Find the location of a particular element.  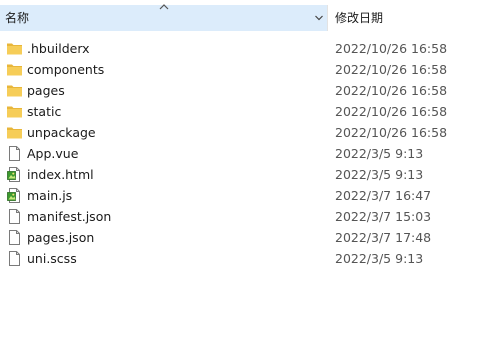

file-row: manifest.json 2022/3/7 15:03 is located at coordinates (246, 216).